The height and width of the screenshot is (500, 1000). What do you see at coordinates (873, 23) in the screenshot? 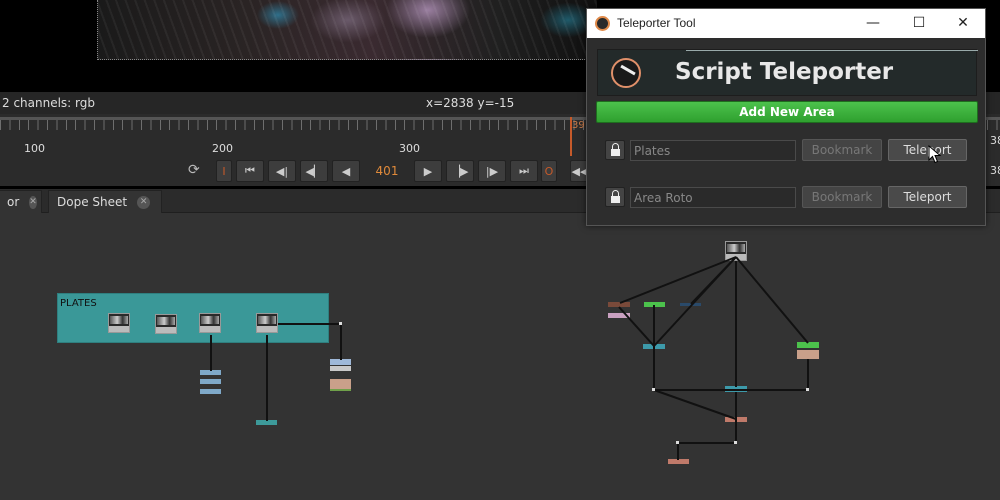
I see `minimize-icon: —` at bounding box center [873, 23].